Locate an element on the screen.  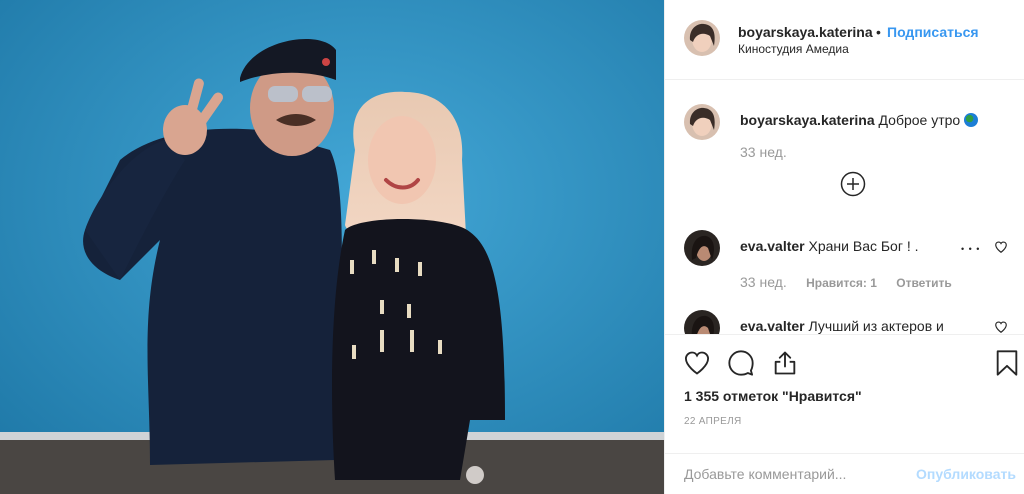
publish-button: Опубликовать is located at coordinates (966, 474).